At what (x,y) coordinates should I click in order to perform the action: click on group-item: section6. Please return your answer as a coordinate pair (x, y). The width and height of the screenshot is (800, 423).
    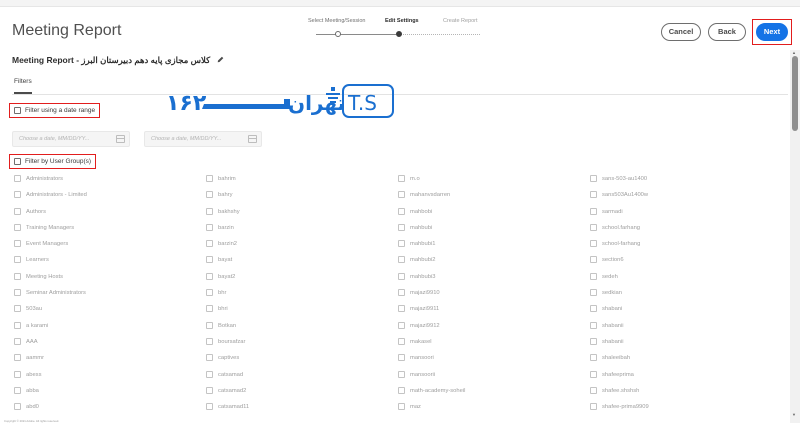
    Looking at the image, I should click on (619, 263).